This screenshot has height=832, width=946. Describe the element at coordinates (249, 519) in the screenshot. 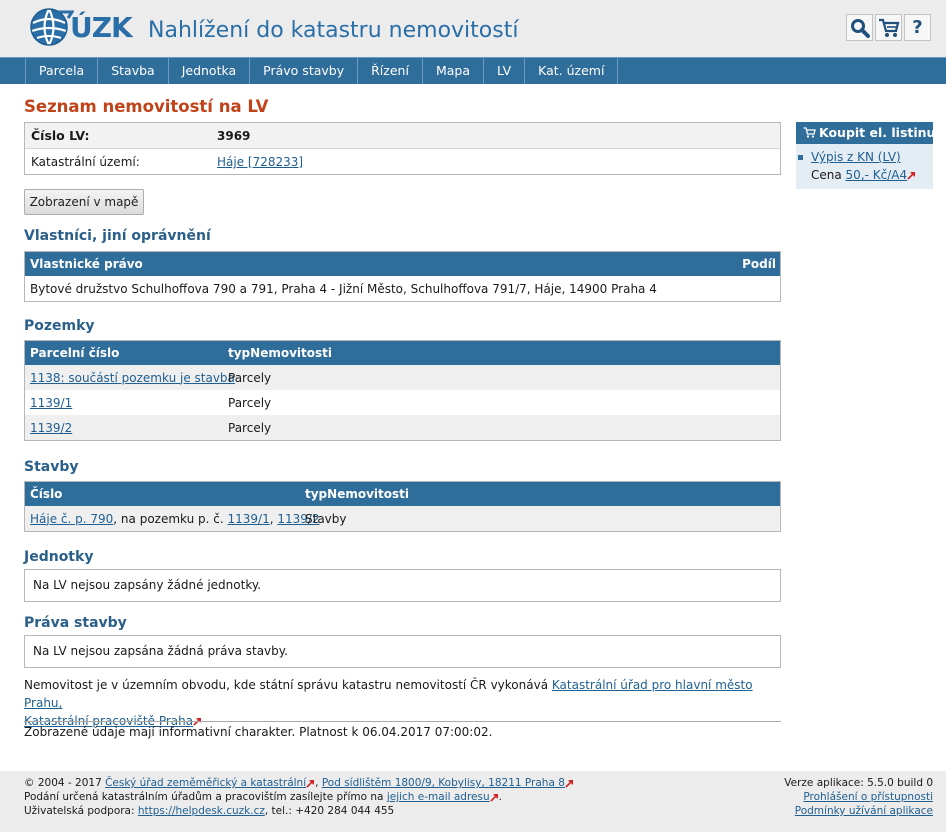

I see `building-parcel-link-1: 1139/1` at that location.